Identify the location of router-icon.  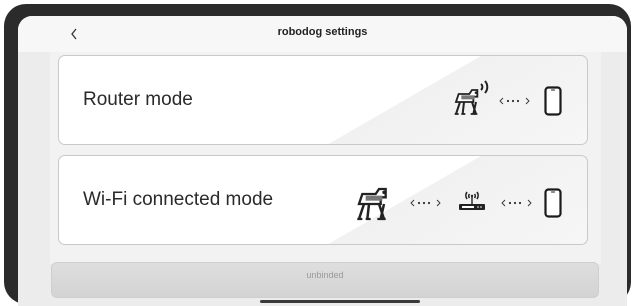
(472, 200).